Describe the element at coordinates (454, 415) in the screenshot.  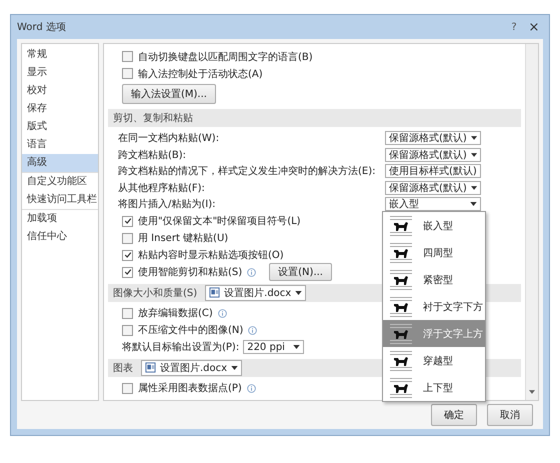
I see `dialog-button: 确定` at that location.